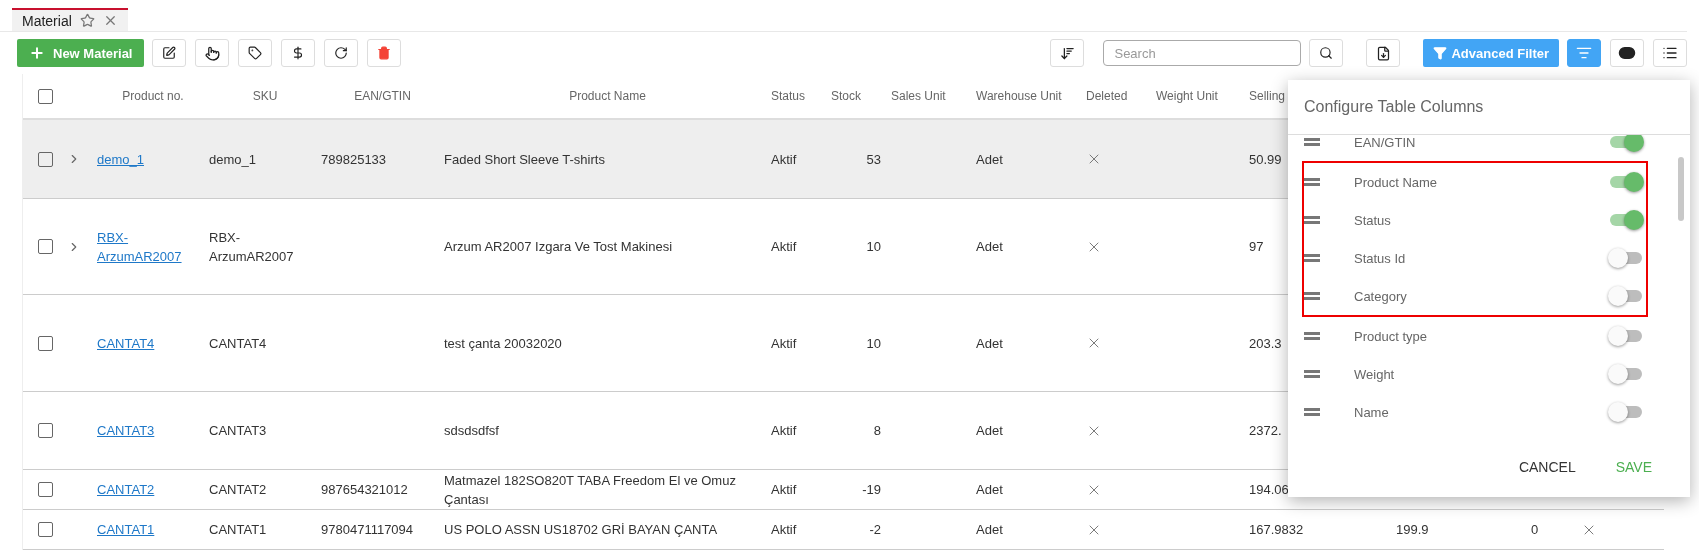 This screenshot has height=559, width=1699. What do you see at coordinates (126, 489) in the screenshot?
I see `product-link: CANTAT2` at bounding box center [126, 489].